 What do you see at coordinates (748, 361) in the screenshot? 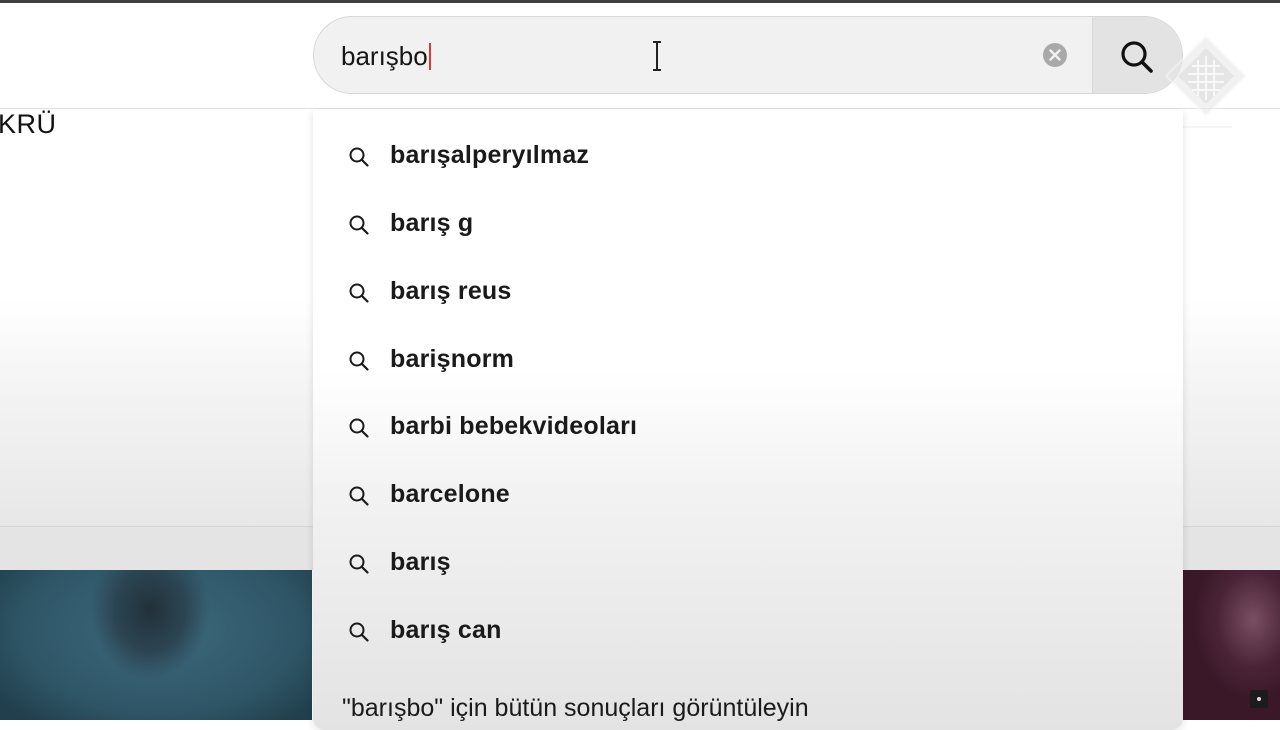
I see `suggestion-item: barişnorm` at bounding box center [748, 361].